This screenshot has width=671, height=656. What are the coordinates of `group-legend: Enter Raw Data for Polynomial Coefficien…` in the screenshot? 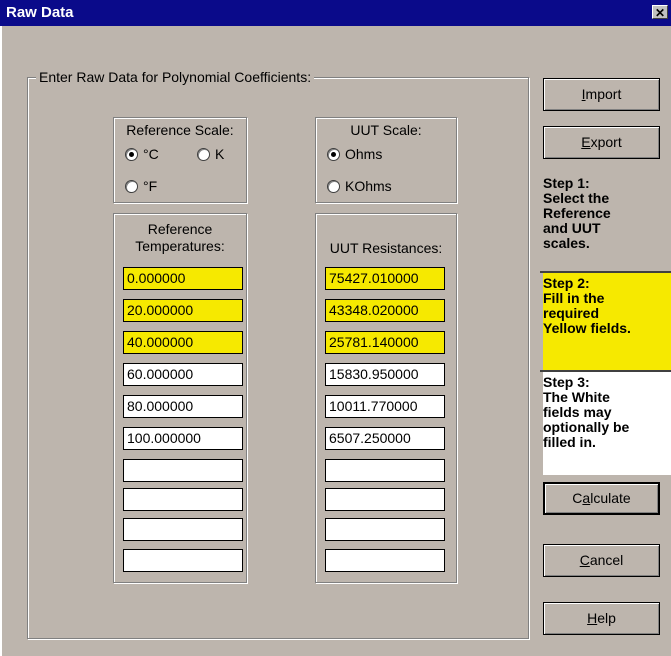 It's located at (175, 77).